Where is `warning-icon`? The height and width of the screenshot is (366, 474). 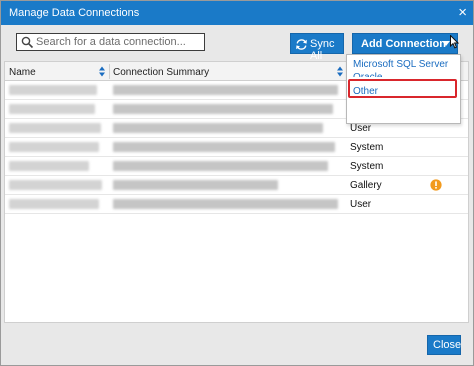 warning-icon is located at coordinates (436, 185).